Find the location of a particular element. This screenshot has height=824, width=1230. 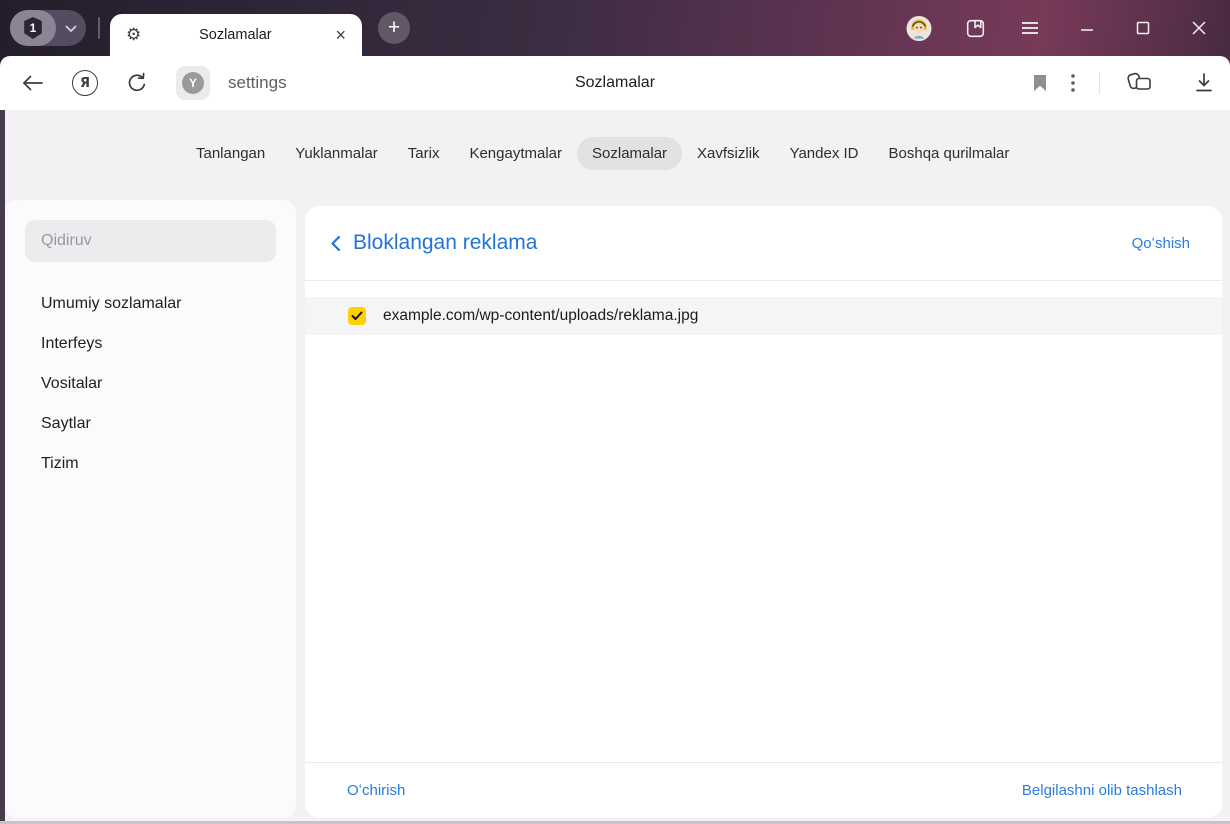

kebab-menu-icon is located at coordinates (1073, 83).